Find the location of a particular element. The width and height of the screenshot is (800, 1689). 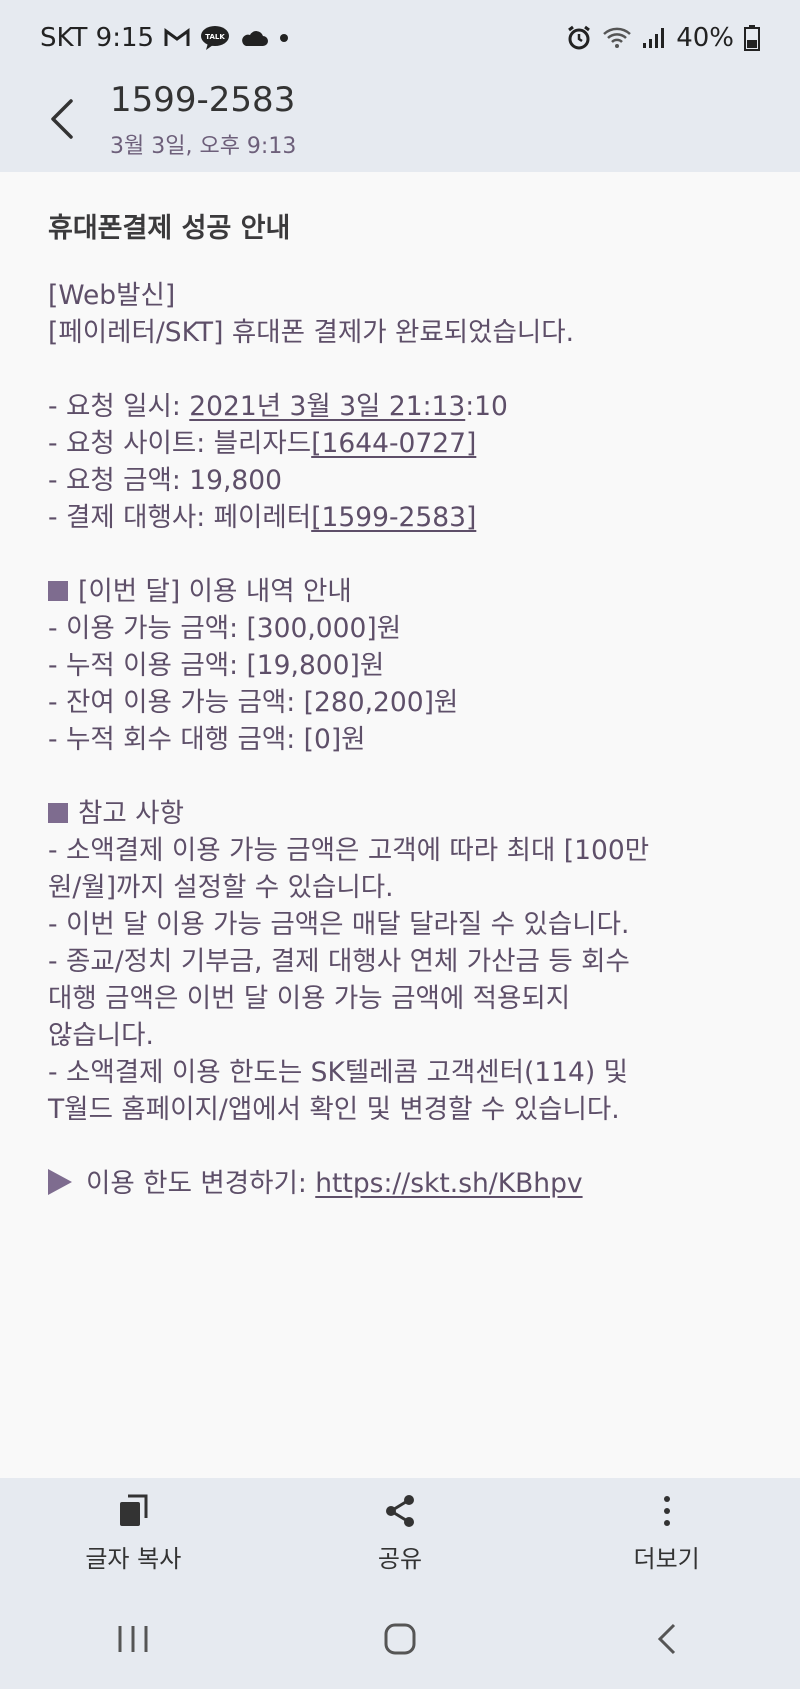

message-line: - 요청 일시: 2021년 3월 3일 21:13:10 is located at coordinates (278, 406).